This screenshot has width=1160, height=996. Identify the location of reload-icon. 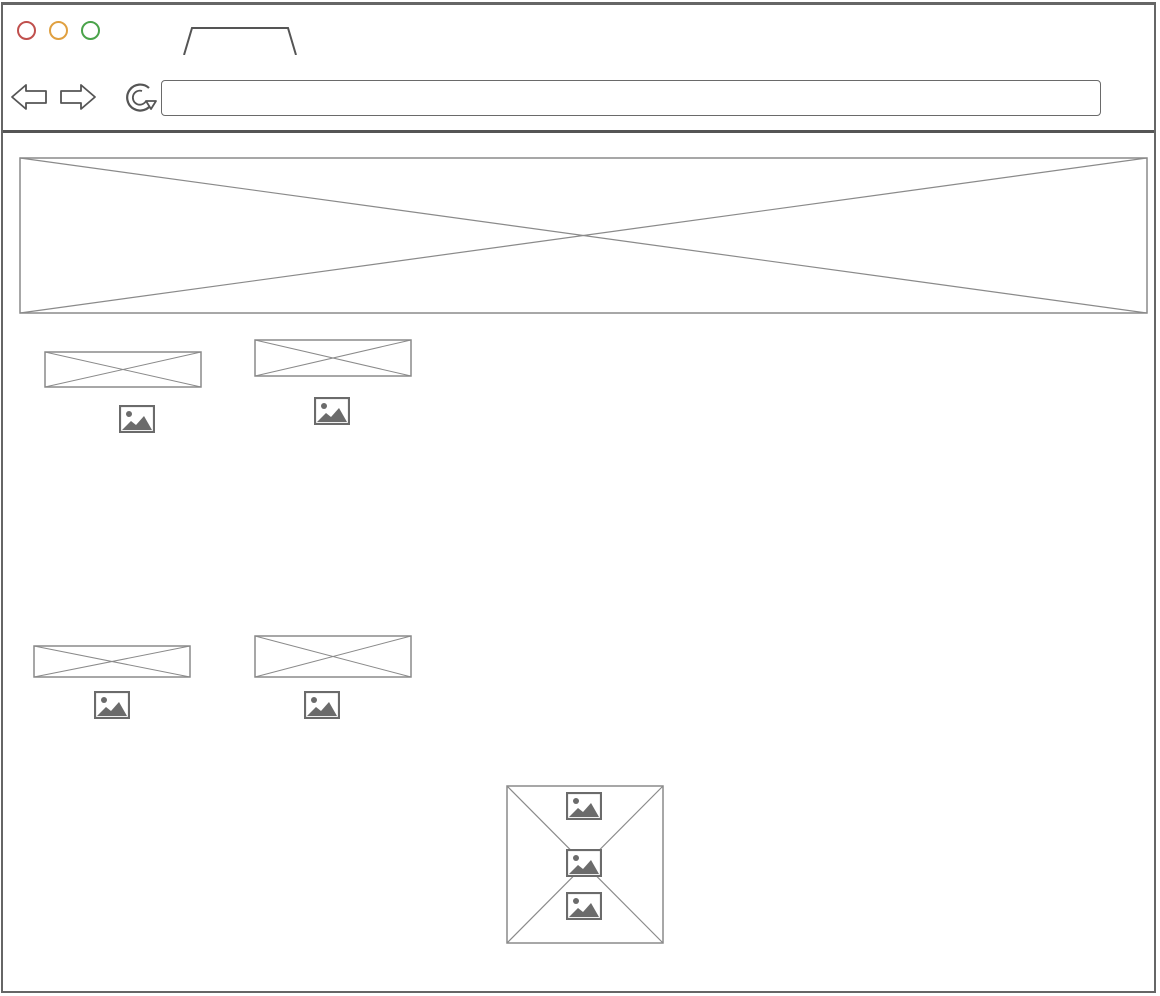
(141, 97).